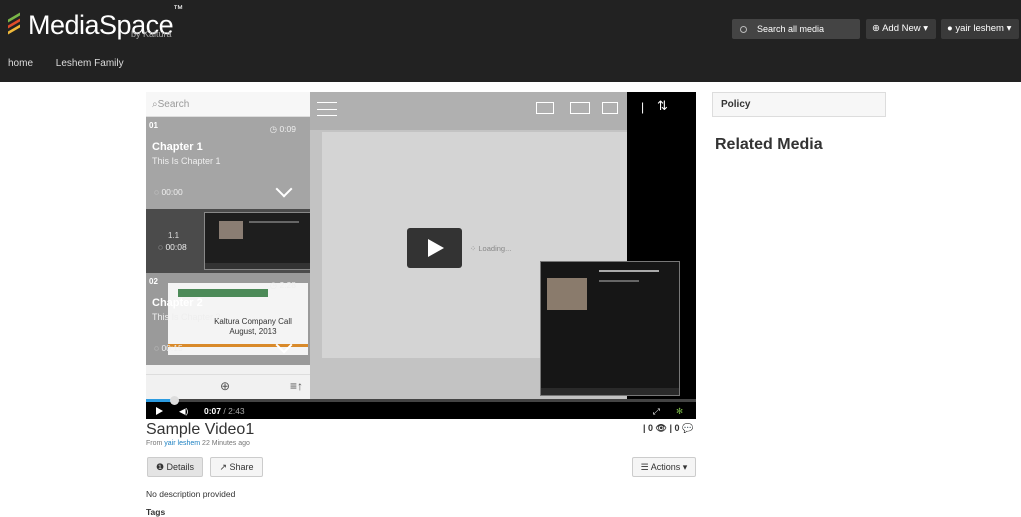 The height and width of the screenshot is (517, 1021). What do you see at coordinates (473, 248) in the screenshot?
I see `spinner-icon: ⁘` at bounding box center [473, 248].